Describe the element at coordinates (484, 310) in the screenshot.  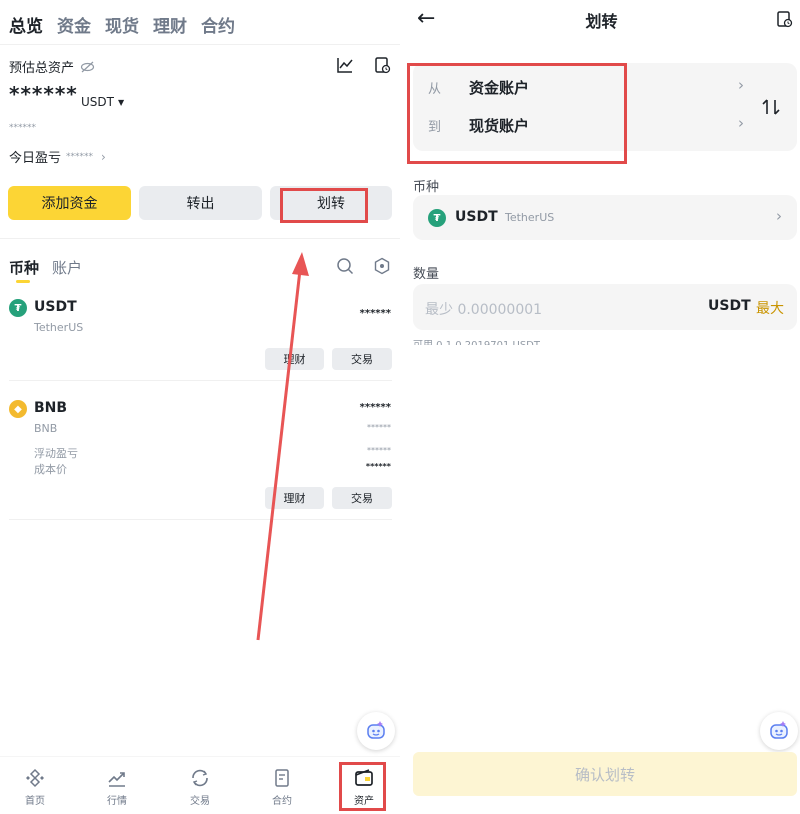
I see `amount-placeholder: 最少 0.00000001` at that location.